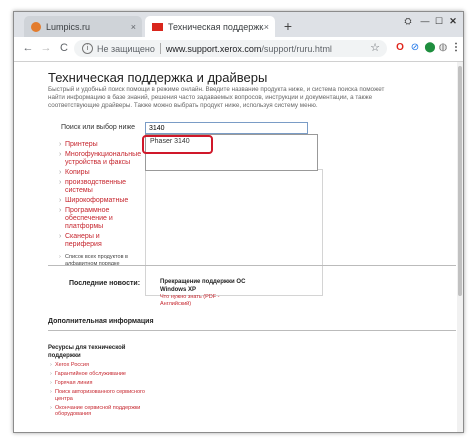 Image resolution: width=474 pixels, height=440 pixels. I want to click on category-link-mfp: Многофункциональные устройства и факсы, so click(100, 159).